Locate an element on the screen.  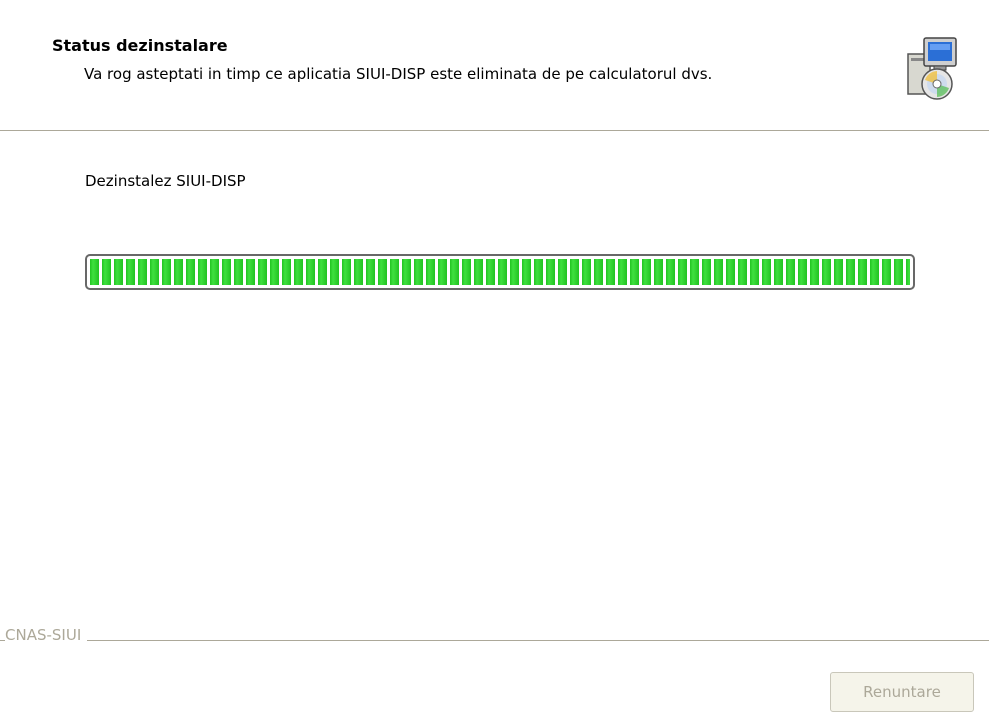
progress-bar is located at coordinates (500, 272).